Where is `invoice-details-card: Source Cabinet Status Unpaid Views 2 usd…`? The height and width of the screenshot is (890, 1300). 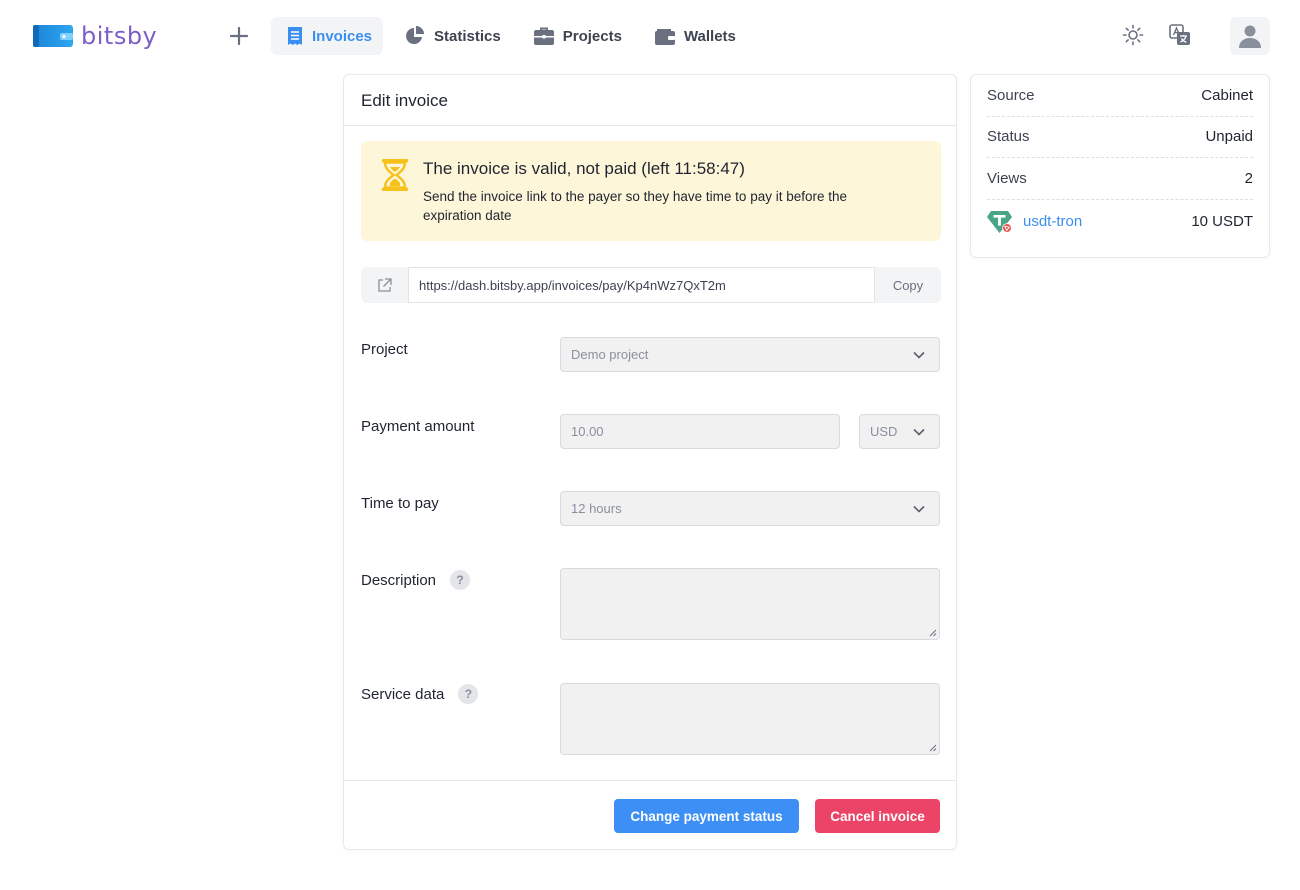
invoice-details-card: Source Cabinet Status Unpaid Views 2 usd… is located at coordinates (1120, 166).